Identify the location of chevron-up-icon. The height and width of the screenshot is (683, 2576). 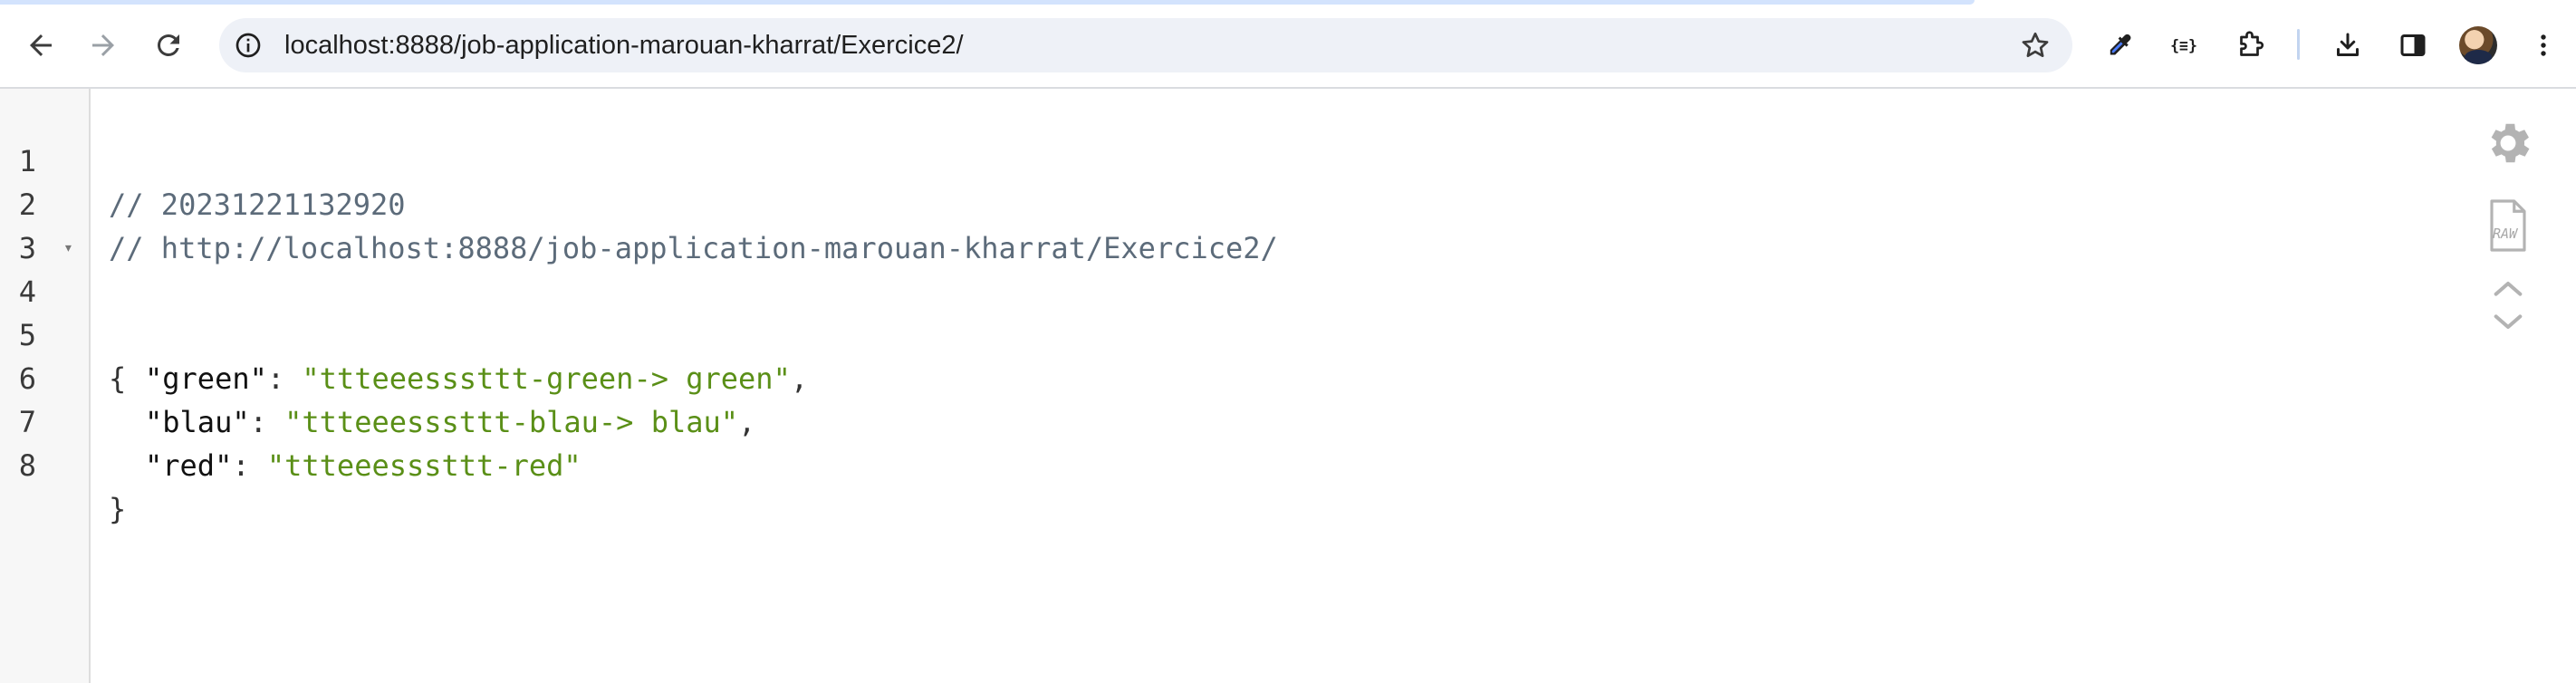
(2508, 288).